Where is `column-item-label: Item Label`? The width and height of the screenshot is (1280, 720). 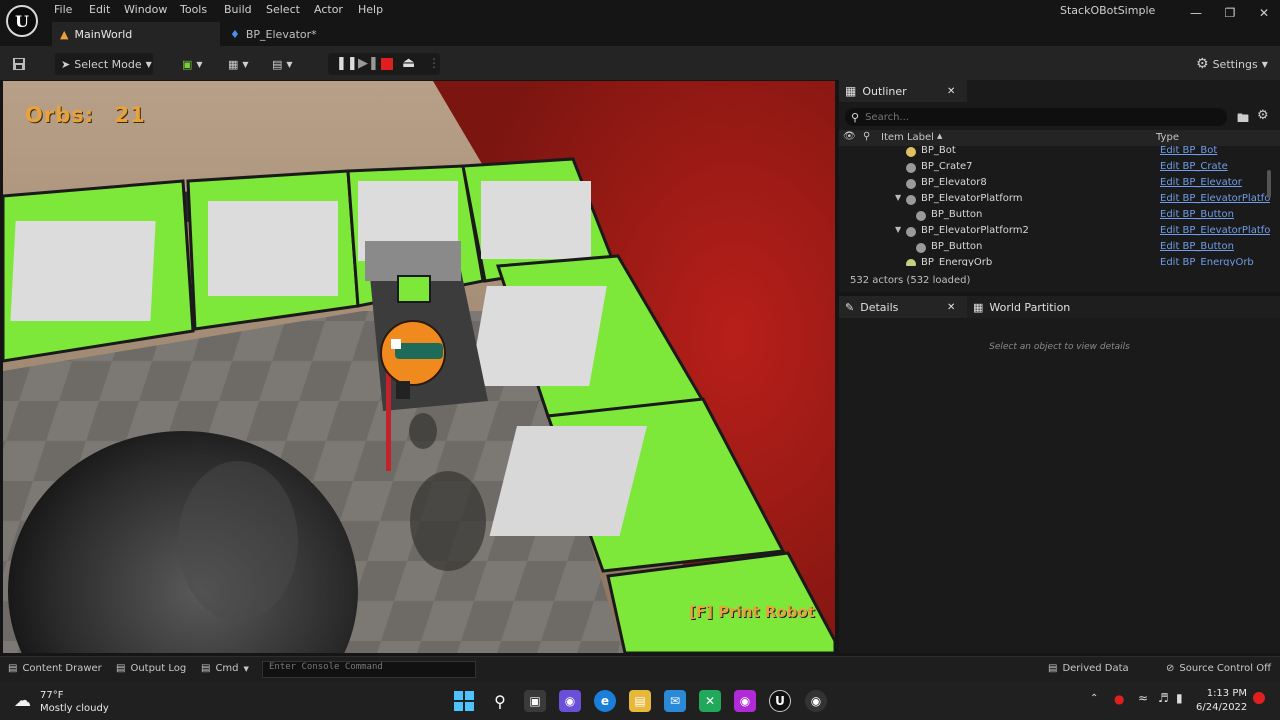
column-item-label: Item Label is located at coordinates (907, 137).